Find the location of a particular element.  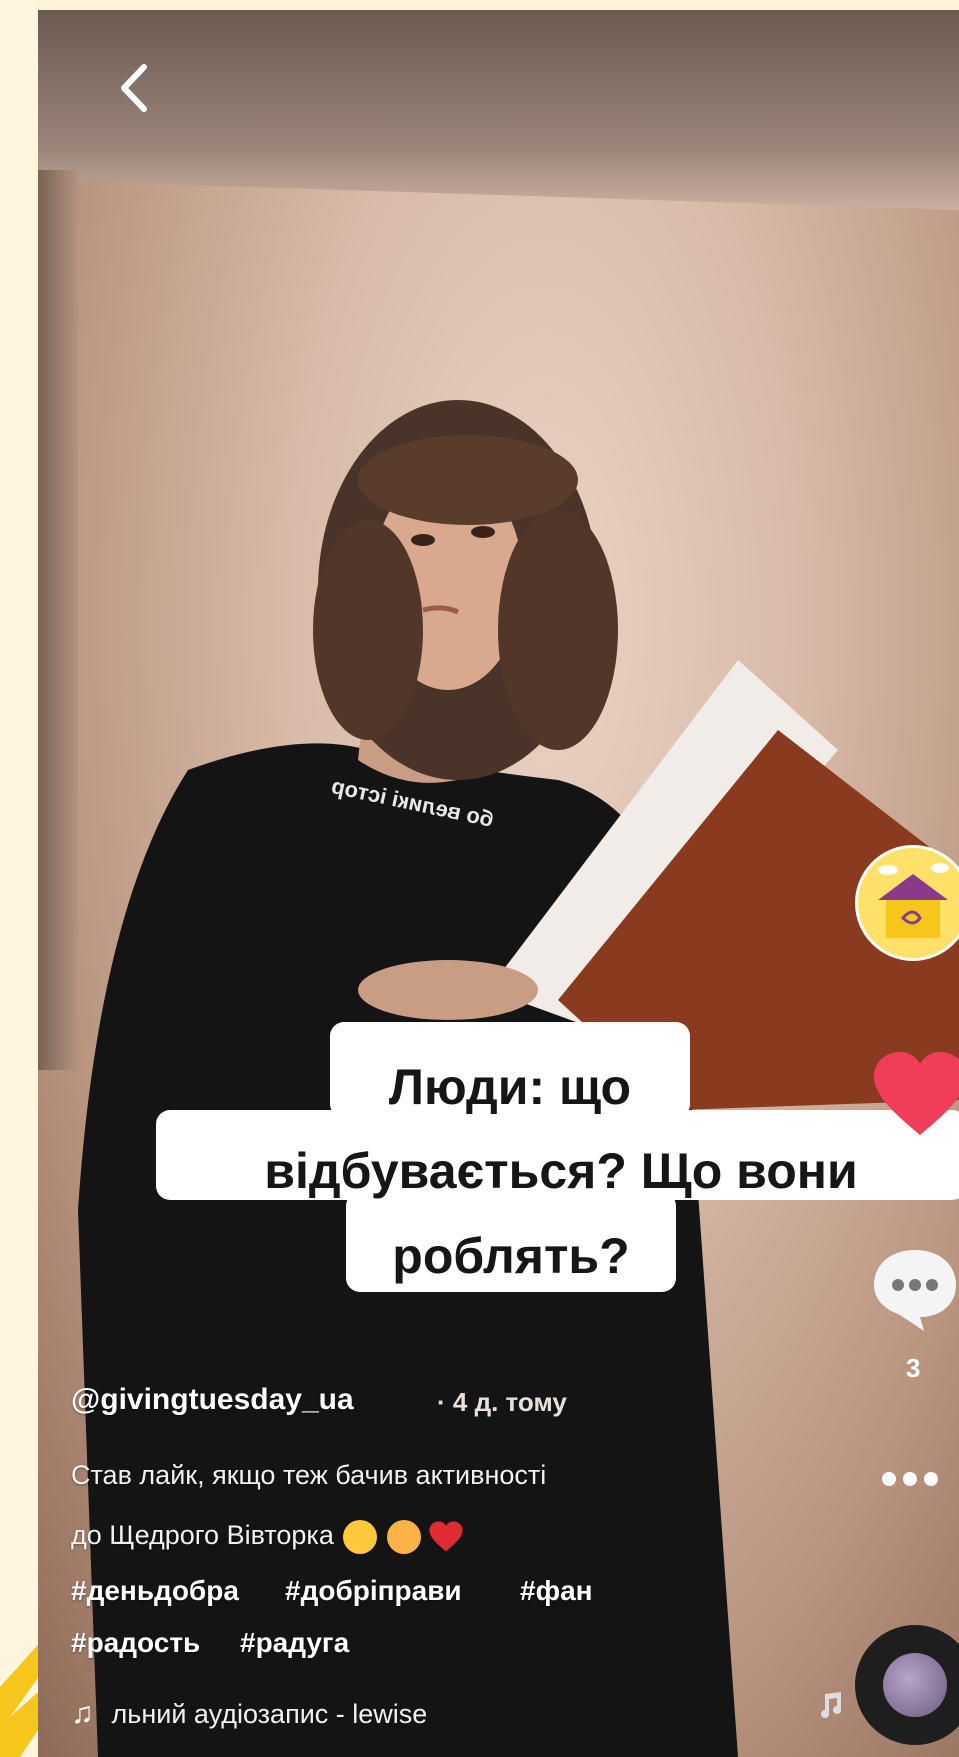

description-line1: Став лайк, якщо теж бачив активності is located at coordinates (308, 1475).